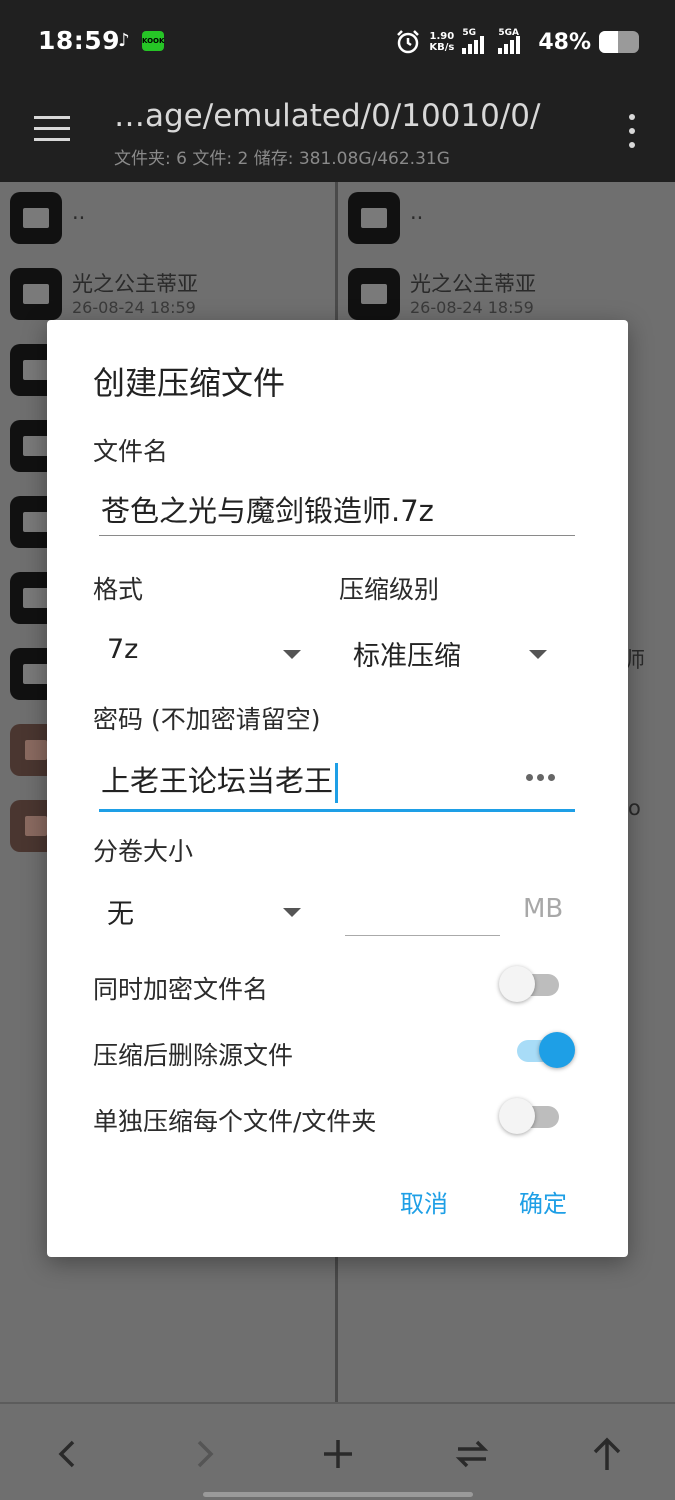  What do you see at coordinates (531, 984) in the screenshot?
I see `encrypt-filenames-switch` at bounding box center [531, 984].